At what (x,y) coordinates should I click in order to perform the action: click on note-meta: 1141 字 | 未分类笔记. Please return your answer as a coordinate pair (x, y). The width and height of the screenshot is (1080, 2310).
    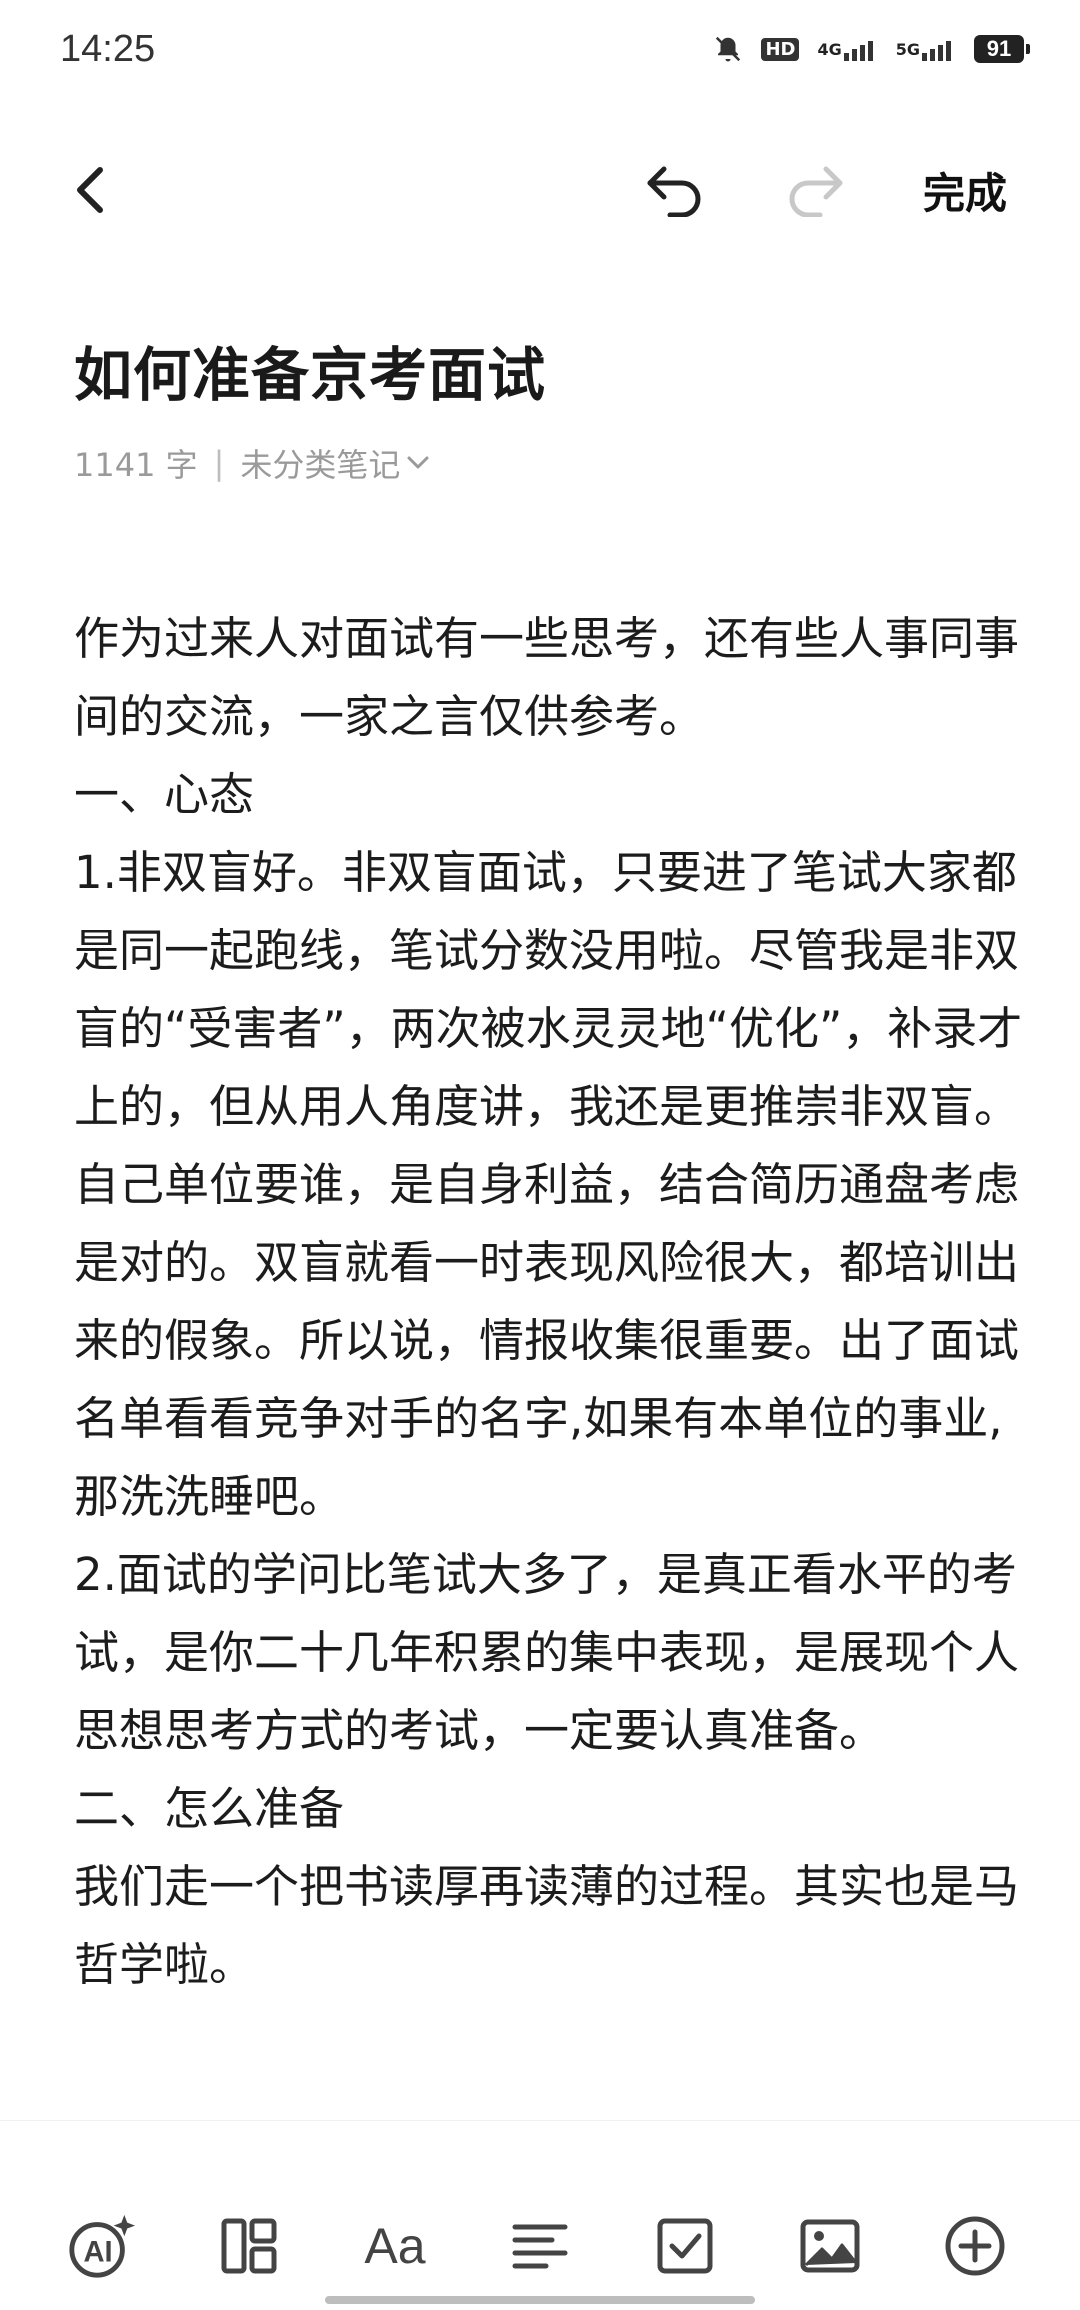
    Looking at the image, I should click on (252, 463).